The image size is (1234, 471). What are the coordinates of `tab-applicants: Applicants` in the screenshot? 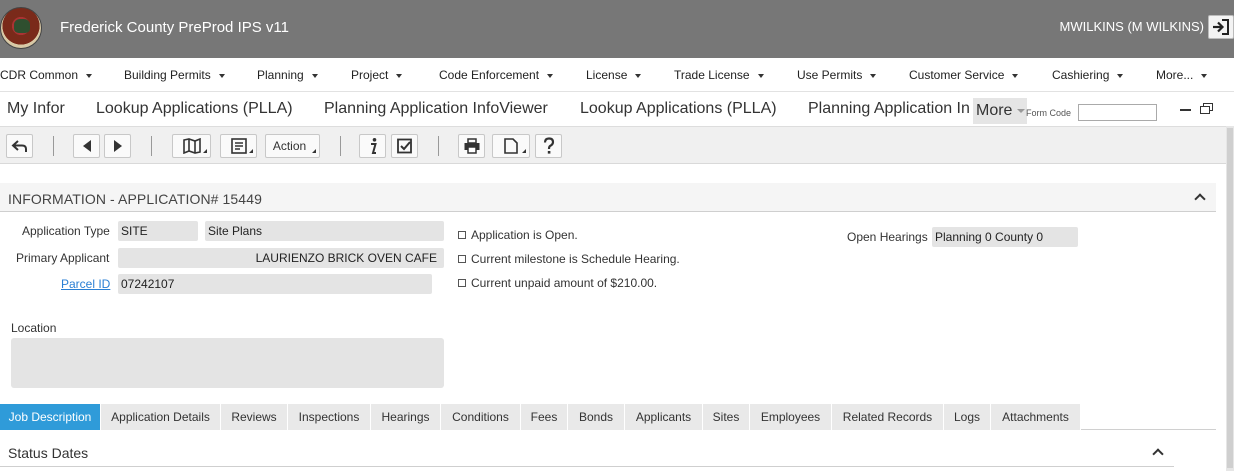 It's located at (664, 417).